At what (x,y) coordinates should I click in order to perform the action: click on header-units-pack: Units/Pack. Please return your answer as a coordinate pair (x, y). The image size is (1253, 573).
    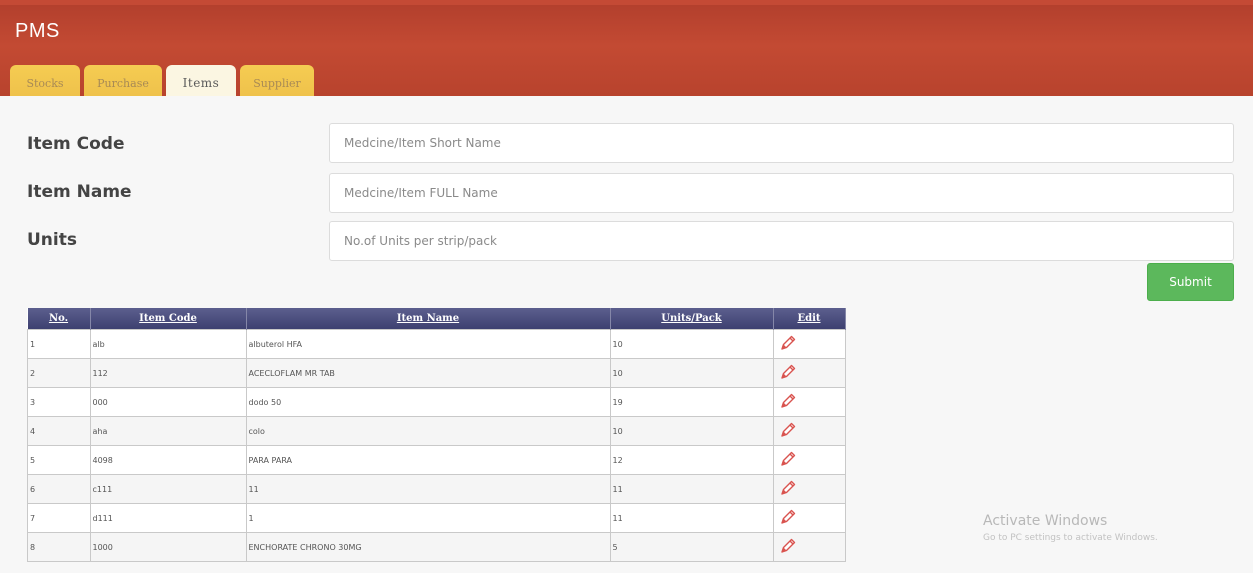
    Looking at the image, I should click on (692, 319).